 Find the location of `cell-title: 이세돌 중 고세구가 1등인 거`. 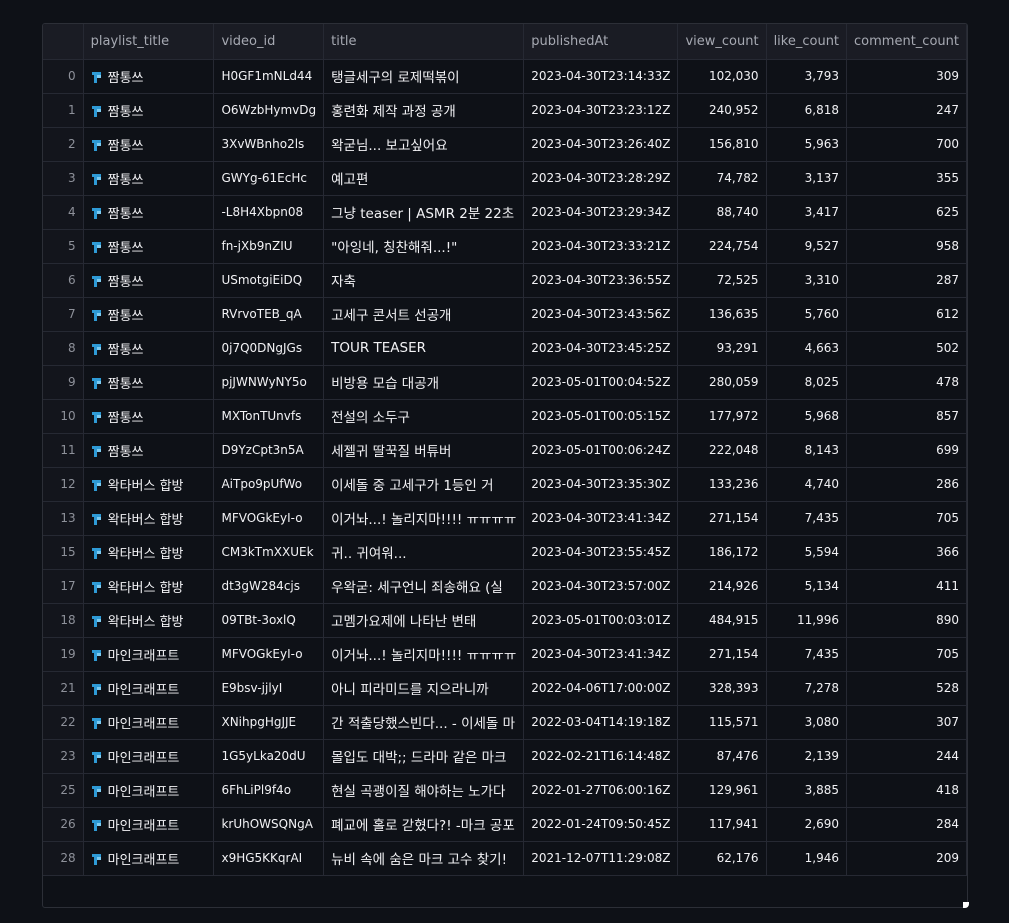

cell-title: 이세돌 중 고세구가 1등인 거 is located at coordinates (424, 484).